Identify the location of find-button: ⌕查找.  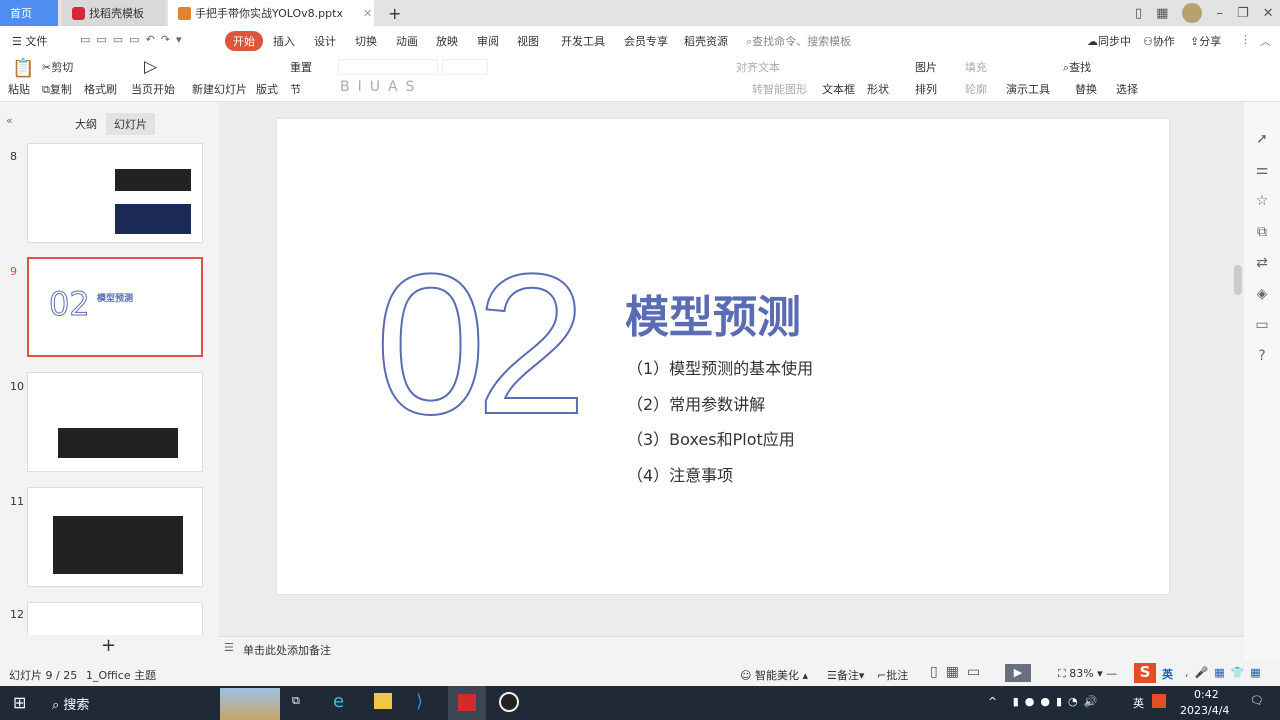
(1077, 67).